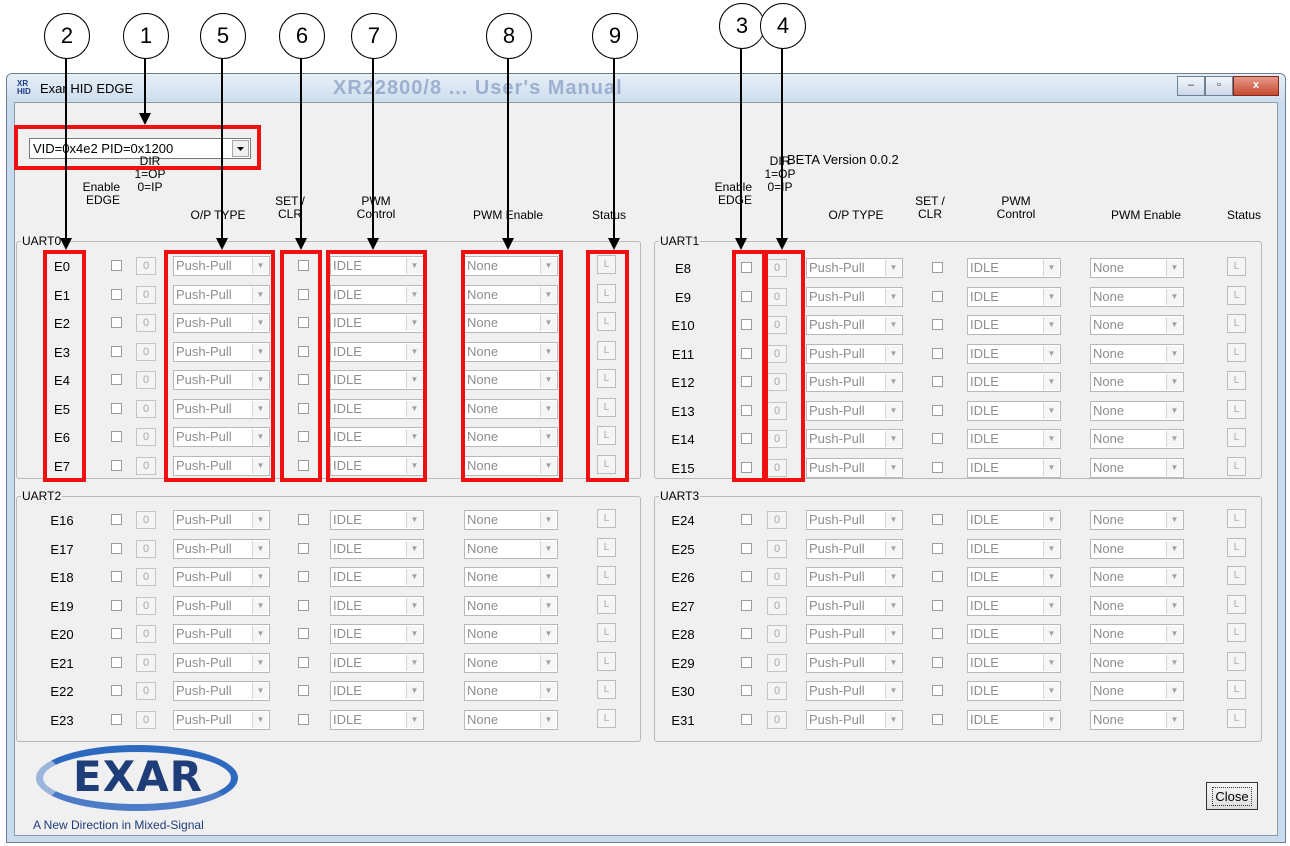 The image size is (1290, 846). What do you see at coordinates (1219, 86) in the screenshot?
I see `maximize-button: ▫` at bounding box center [1219, 86].